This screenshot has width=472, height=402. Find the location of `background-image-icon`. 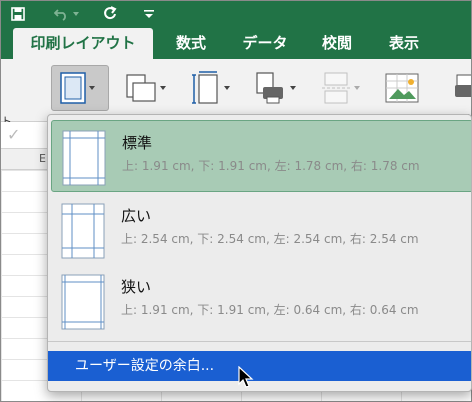

background-image-icon is located at coordinates (402, 88).